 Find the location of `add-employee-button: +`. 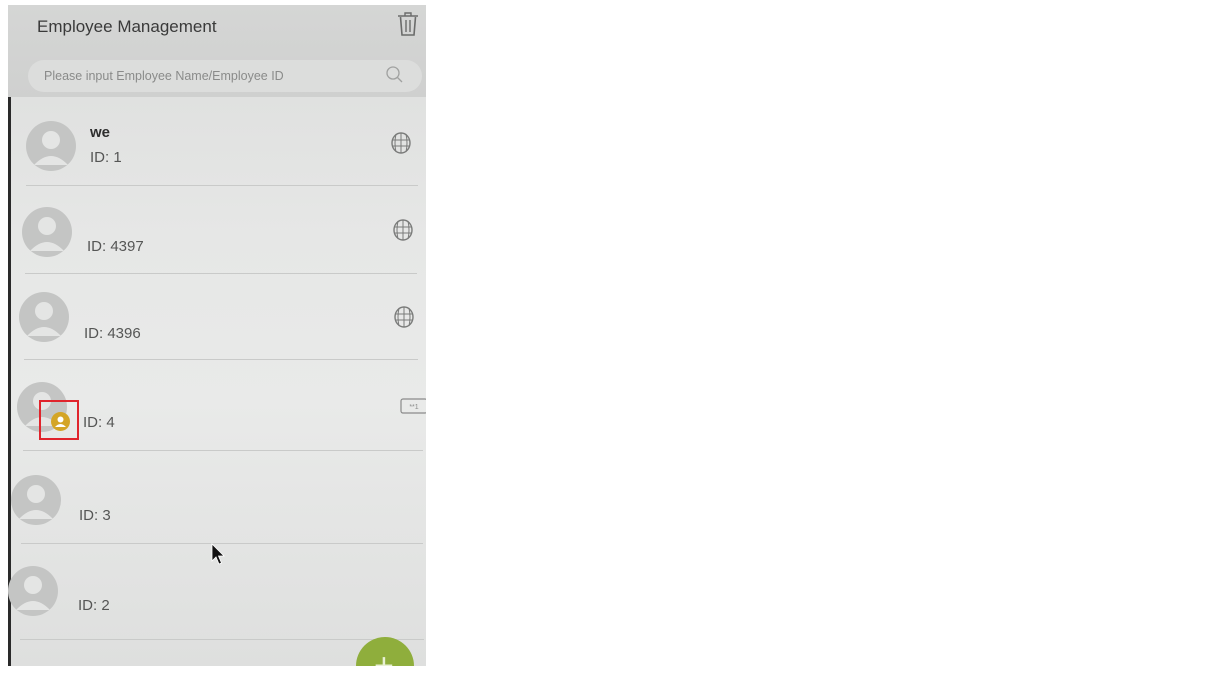

add-employee-button: + is located at coordinates (385, 651).